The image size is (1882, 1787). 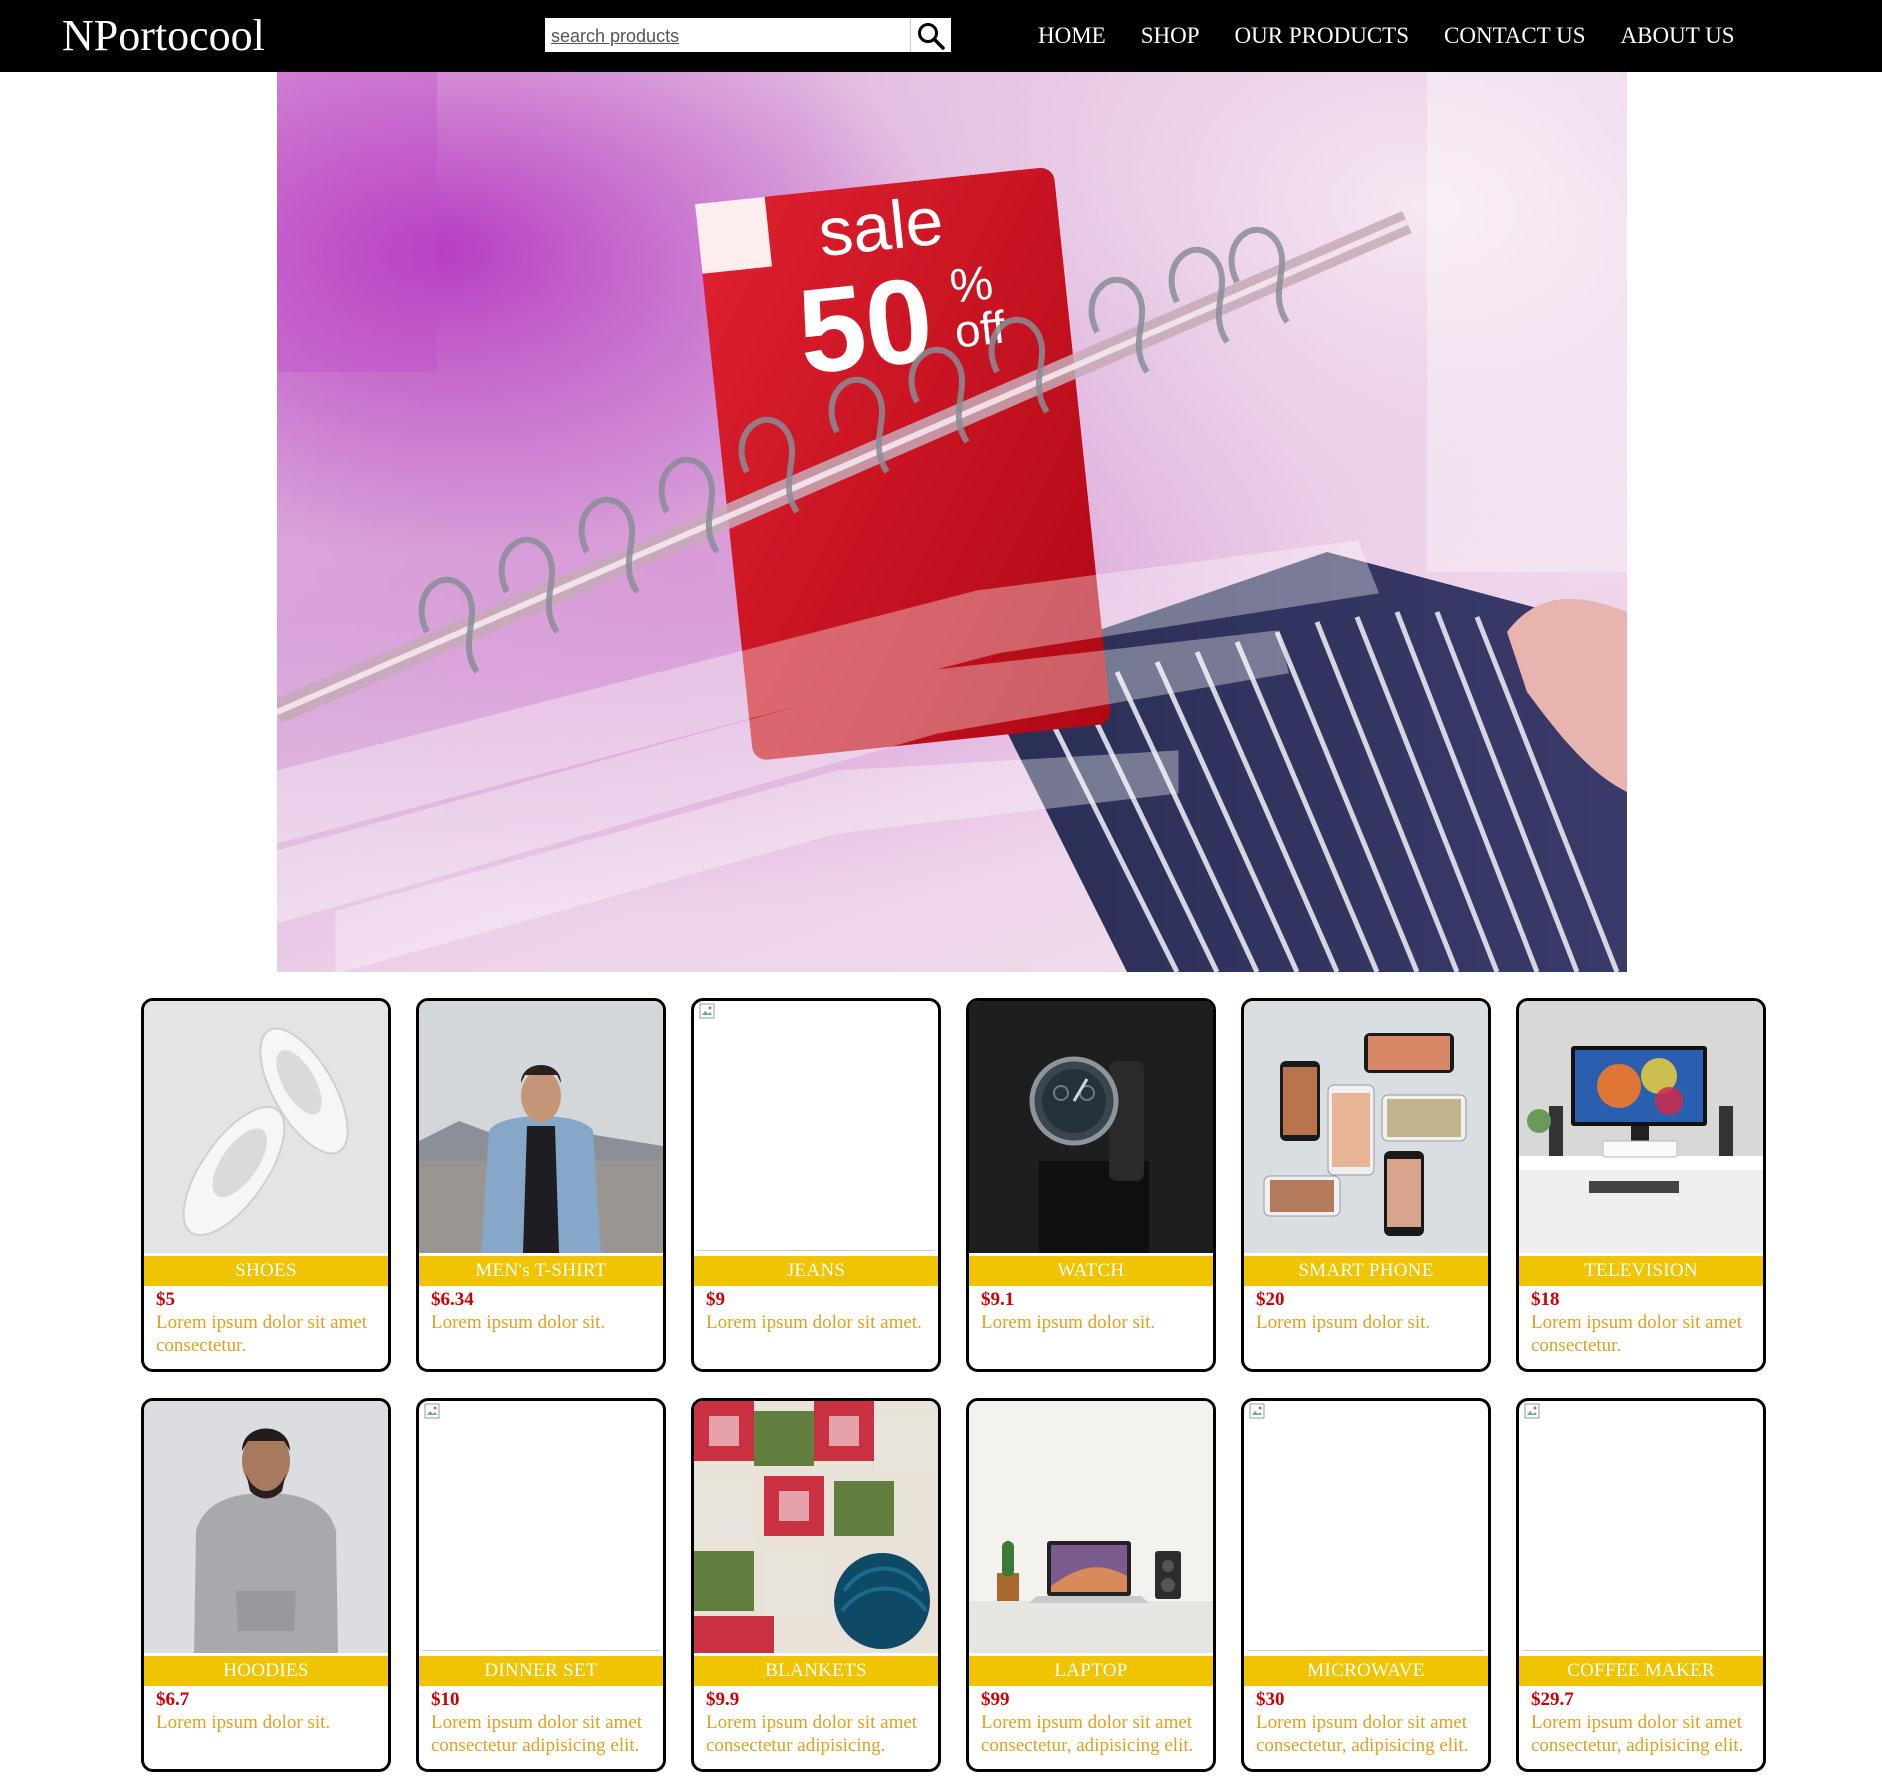 I want to click on nav-our-products-link: OUR PRODUCTS, so click(x=1322, y=36).